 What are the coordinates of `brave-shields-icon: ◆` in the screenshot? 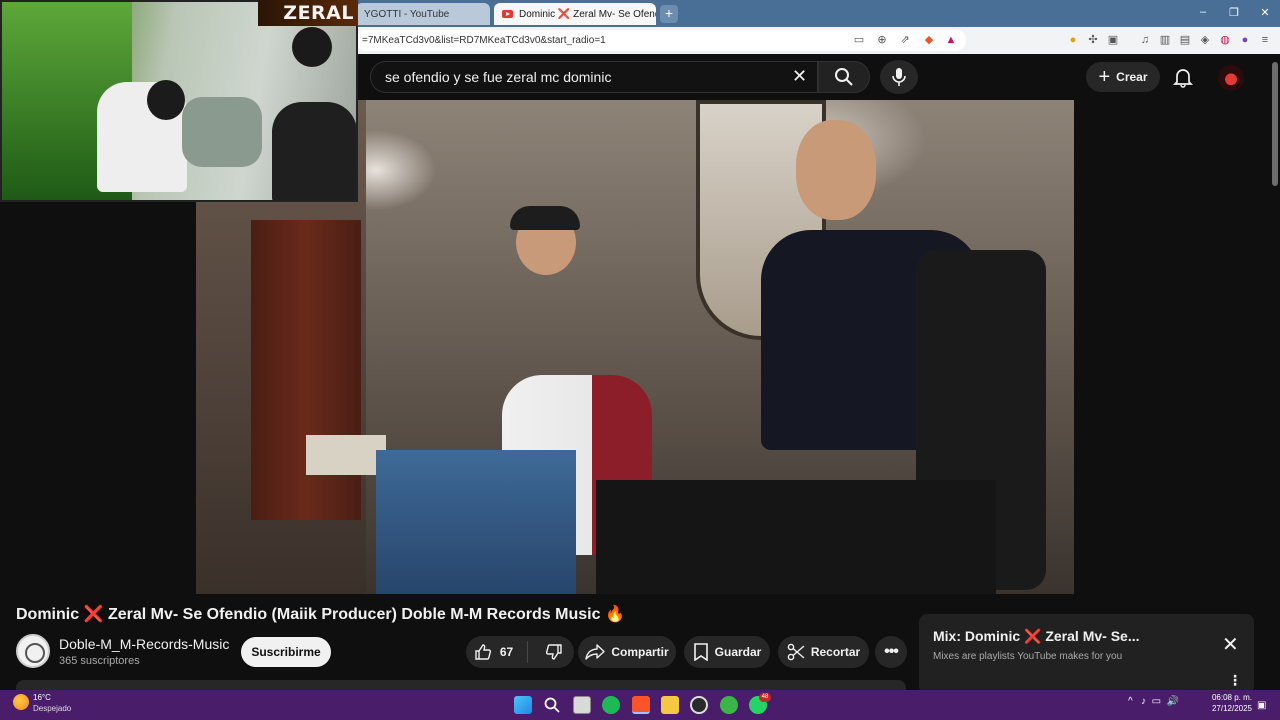 It's located at (929, 40).